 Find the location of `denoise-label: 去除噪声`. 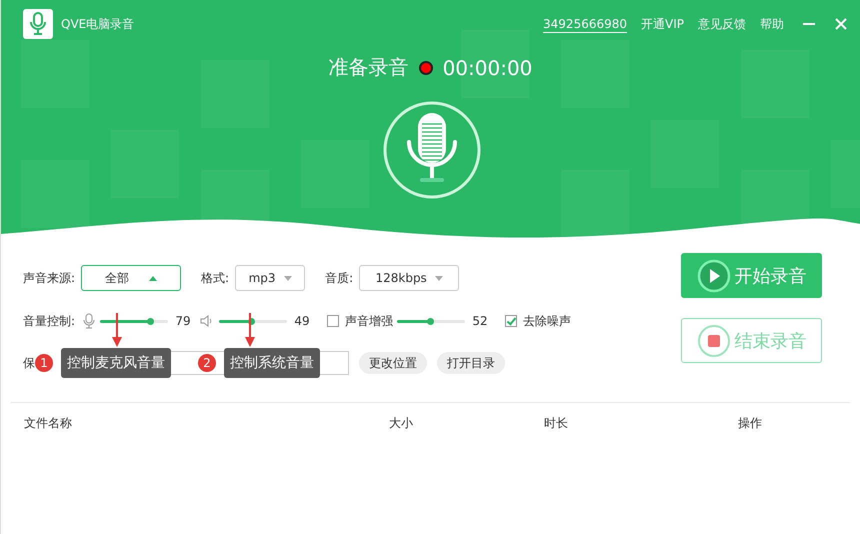

denoise-label: 去除噪声 is located at coordinates (547, 321).